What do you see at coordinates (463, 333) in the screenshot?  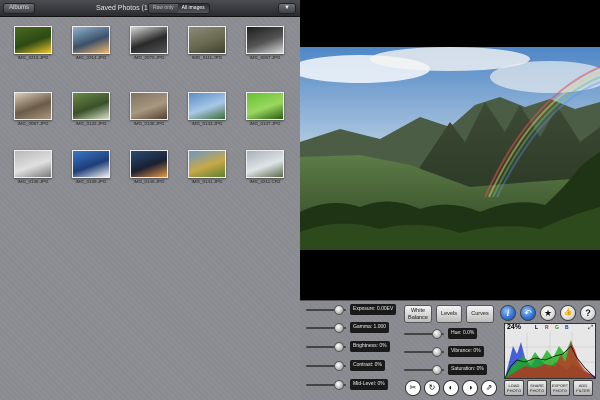 I see `slider-value-label: Hue: 0.0%` at bounding box center [463, 333].